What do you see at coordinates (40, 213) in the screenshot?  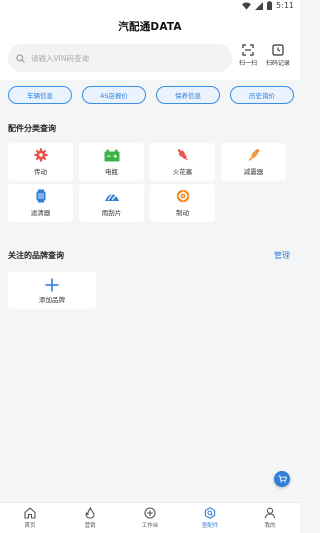 I see `category-label: 滤清器` at bounding box center [40, 213].